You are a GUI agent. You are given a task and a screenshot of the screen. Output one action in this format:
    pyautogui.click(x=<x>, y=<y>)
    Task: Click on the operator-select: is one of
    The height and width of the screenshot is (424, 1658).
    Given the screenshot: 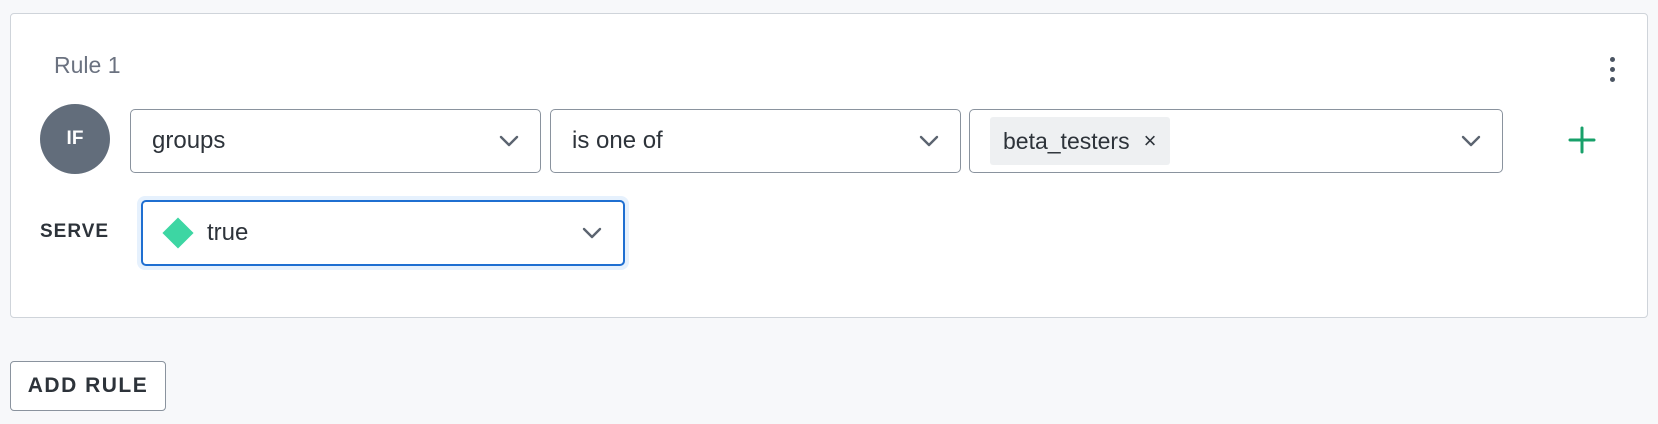 What is the action you would take?
    pyautogui.click(x=755, y=141)
    